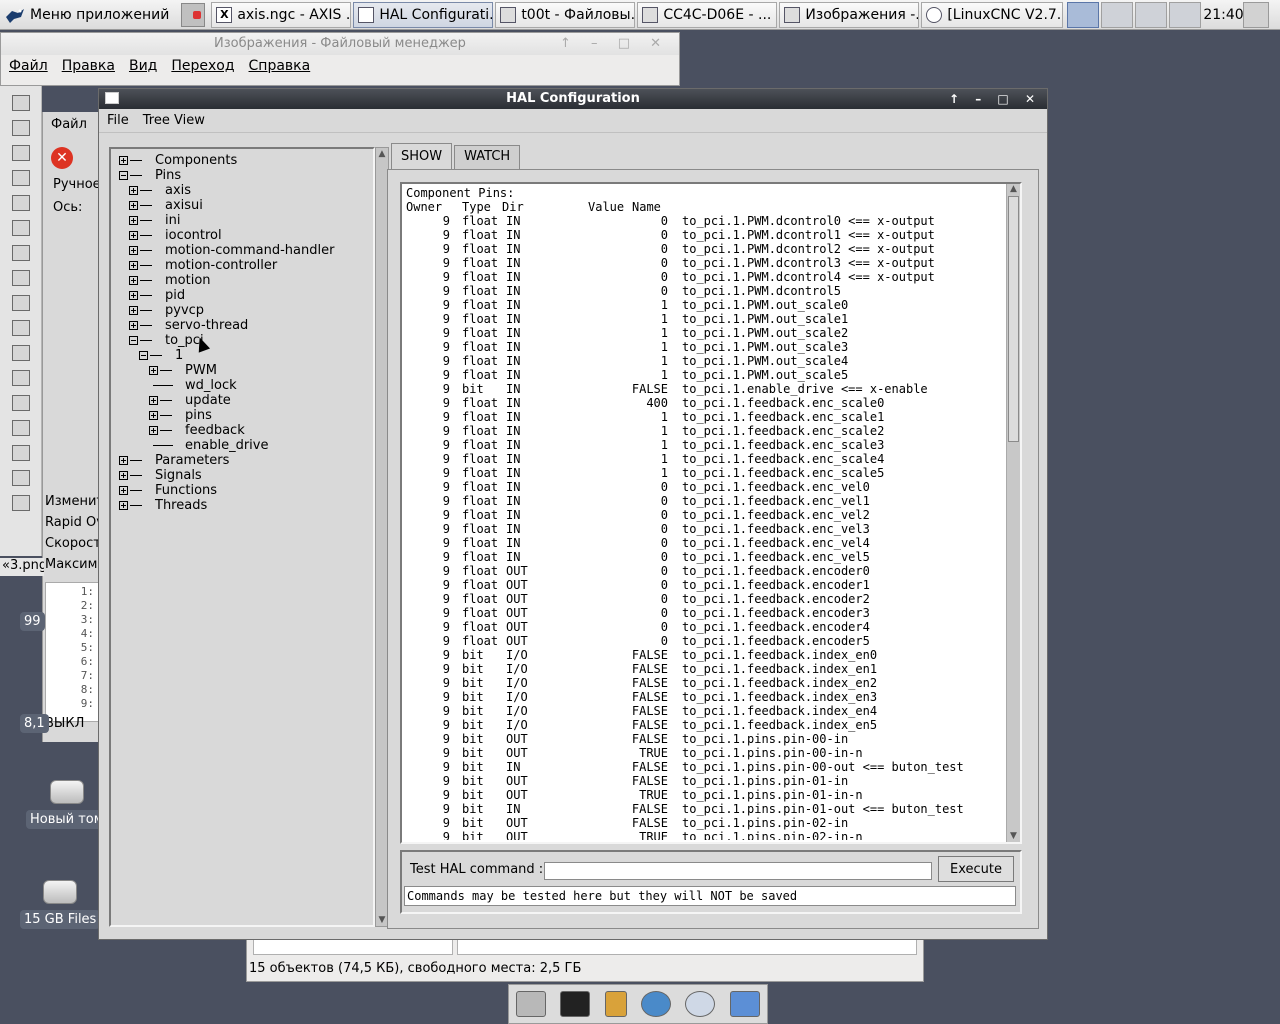 The height and width of the screenshot is (1024, 1280). I want to click on tree-node-servo-thread: servo-thread, so click(206, 325).